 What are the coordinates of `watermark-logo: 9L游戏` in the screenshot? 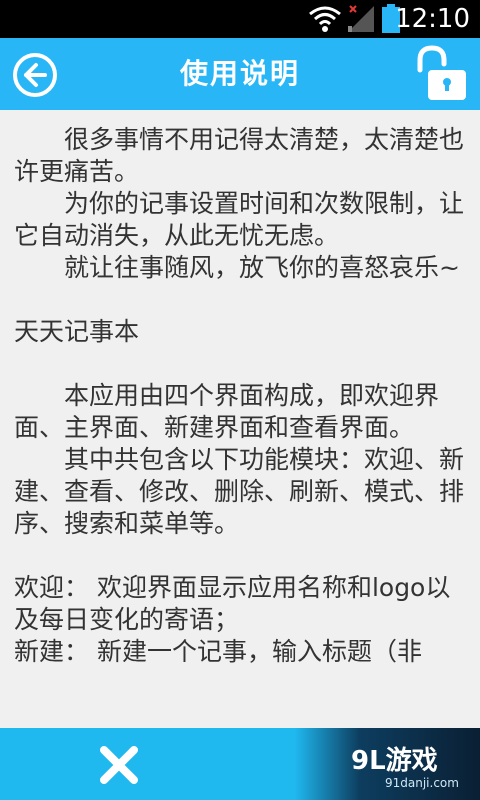 It's located at (394, 761).